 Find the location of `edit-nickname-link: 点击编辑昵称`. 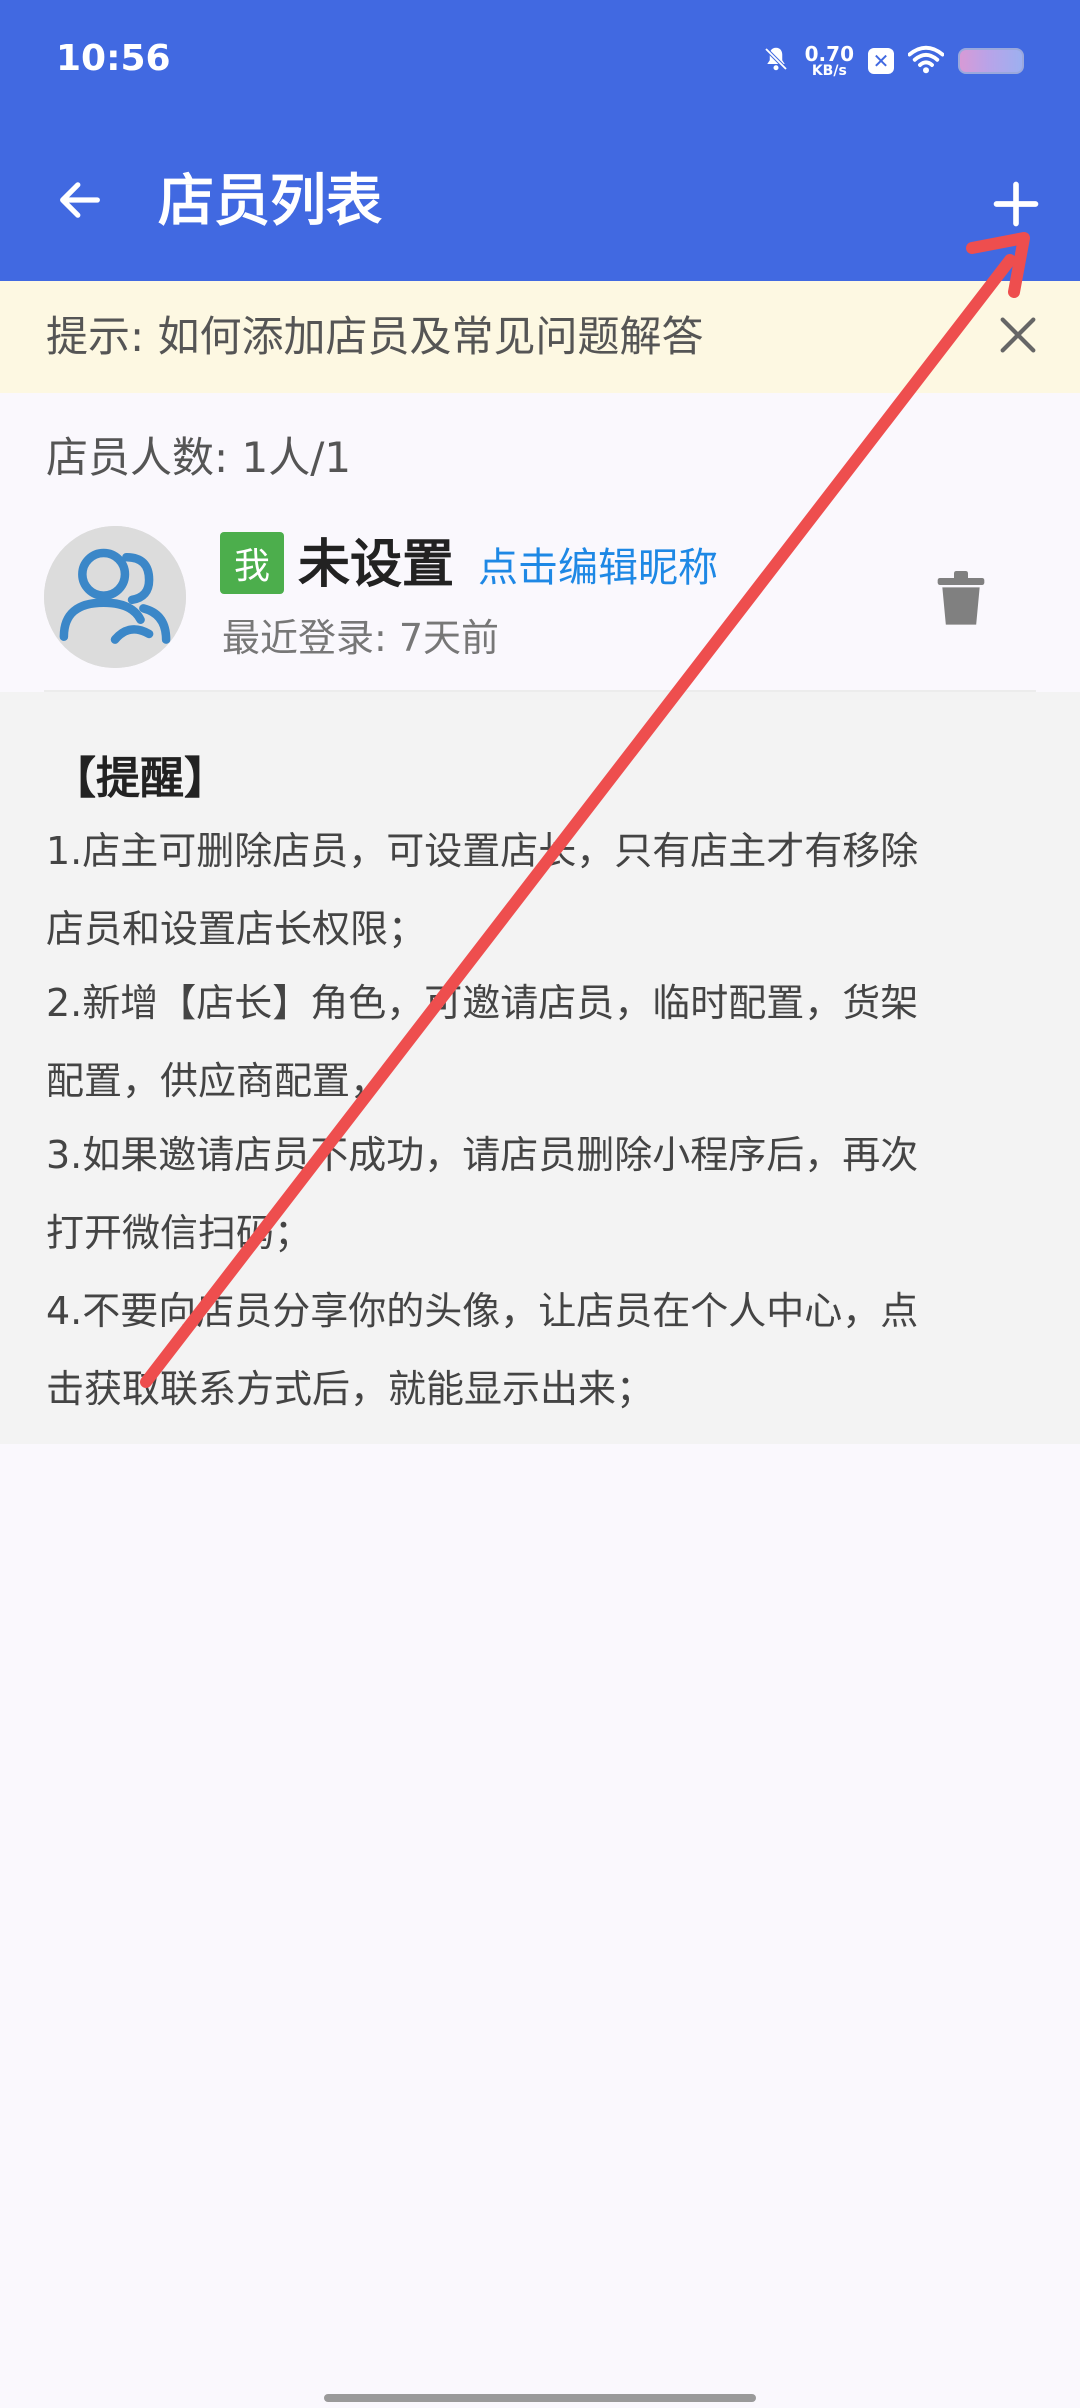

edit-nickname-link: 点击编辑昵称 is located at coordinates (598, 568).